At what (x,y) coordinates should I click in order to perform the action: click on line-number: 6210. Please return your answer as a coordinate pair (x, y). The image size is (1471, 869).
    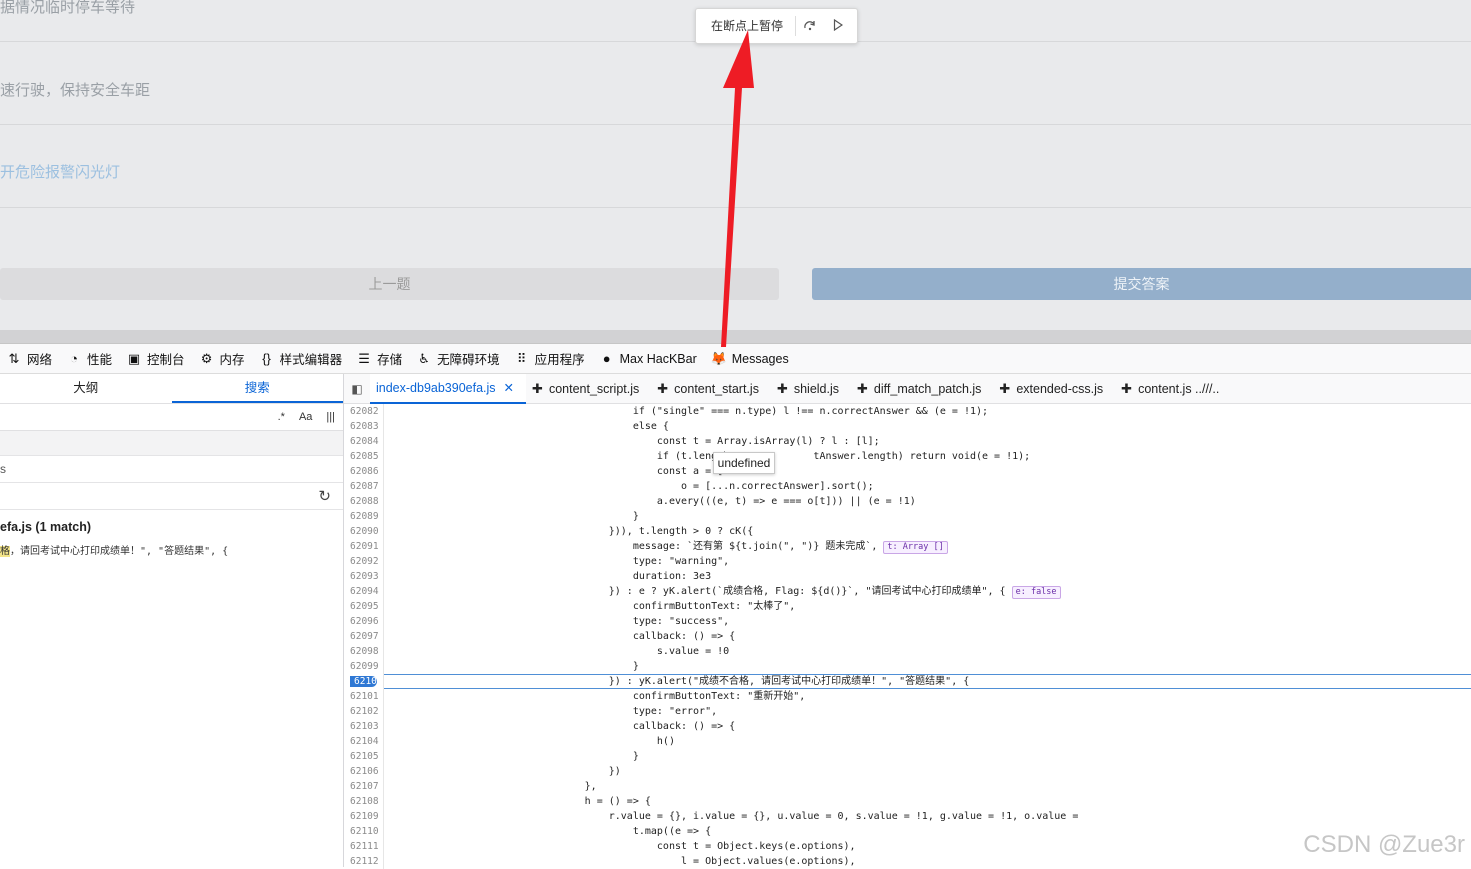
    Looking at the image, I should click on (364, 681).